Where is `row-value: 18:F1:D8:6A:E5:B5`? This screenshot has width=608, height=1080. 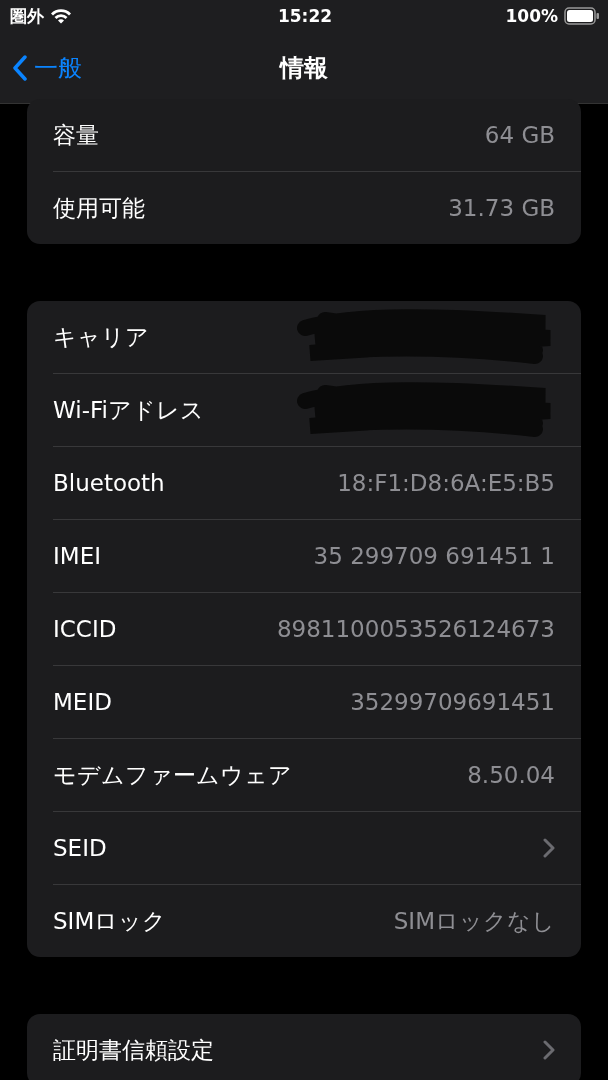
row-value: 18:F1:D8:6A:E5:B5 is located at coordinates (446, 483).